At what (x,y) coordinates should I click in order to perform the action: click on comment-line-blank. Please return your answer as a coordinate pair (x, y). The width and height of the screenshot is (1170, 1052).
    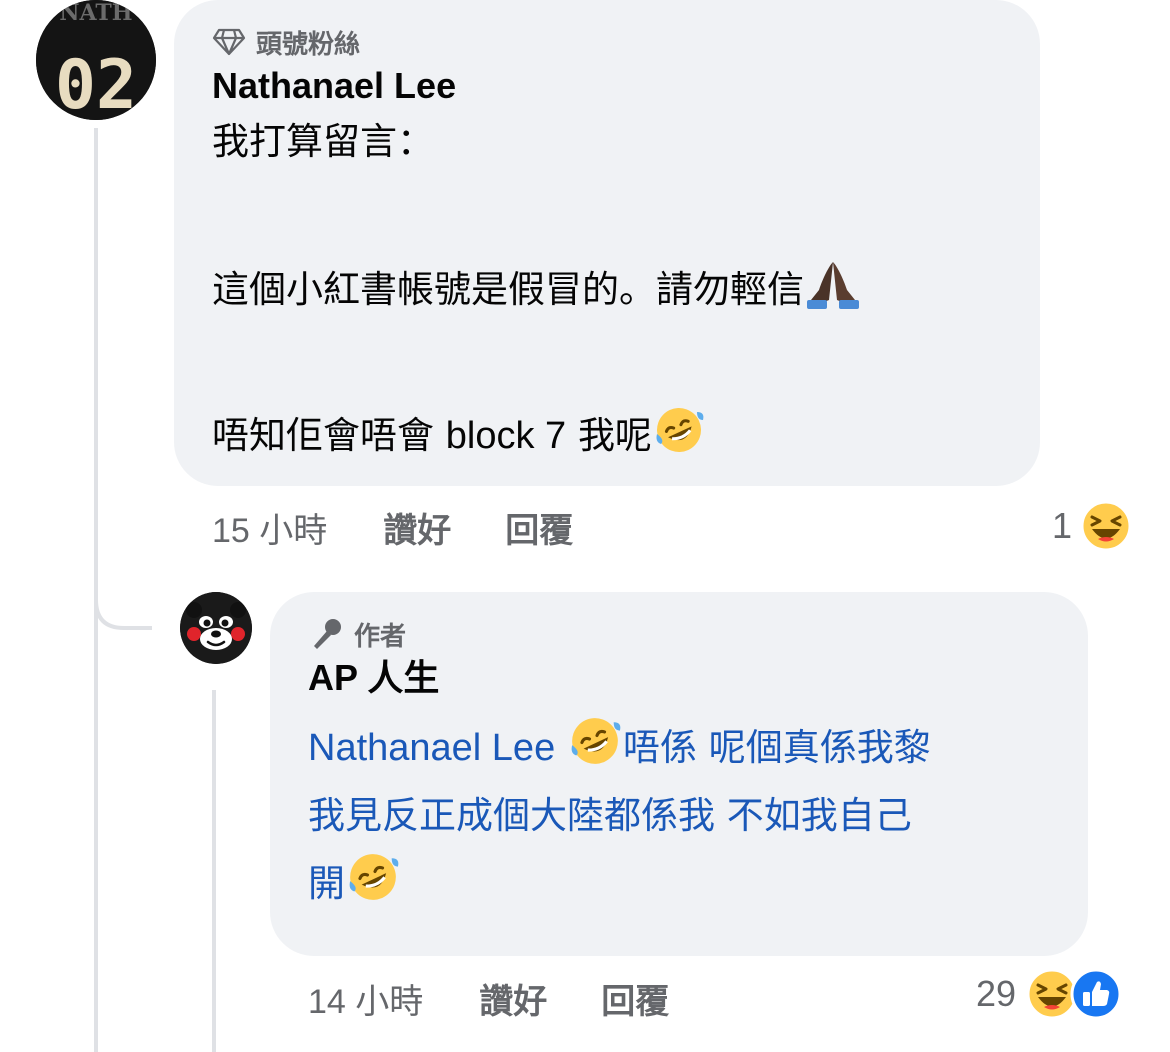
    Looking at the image, I should click on (608, 211).